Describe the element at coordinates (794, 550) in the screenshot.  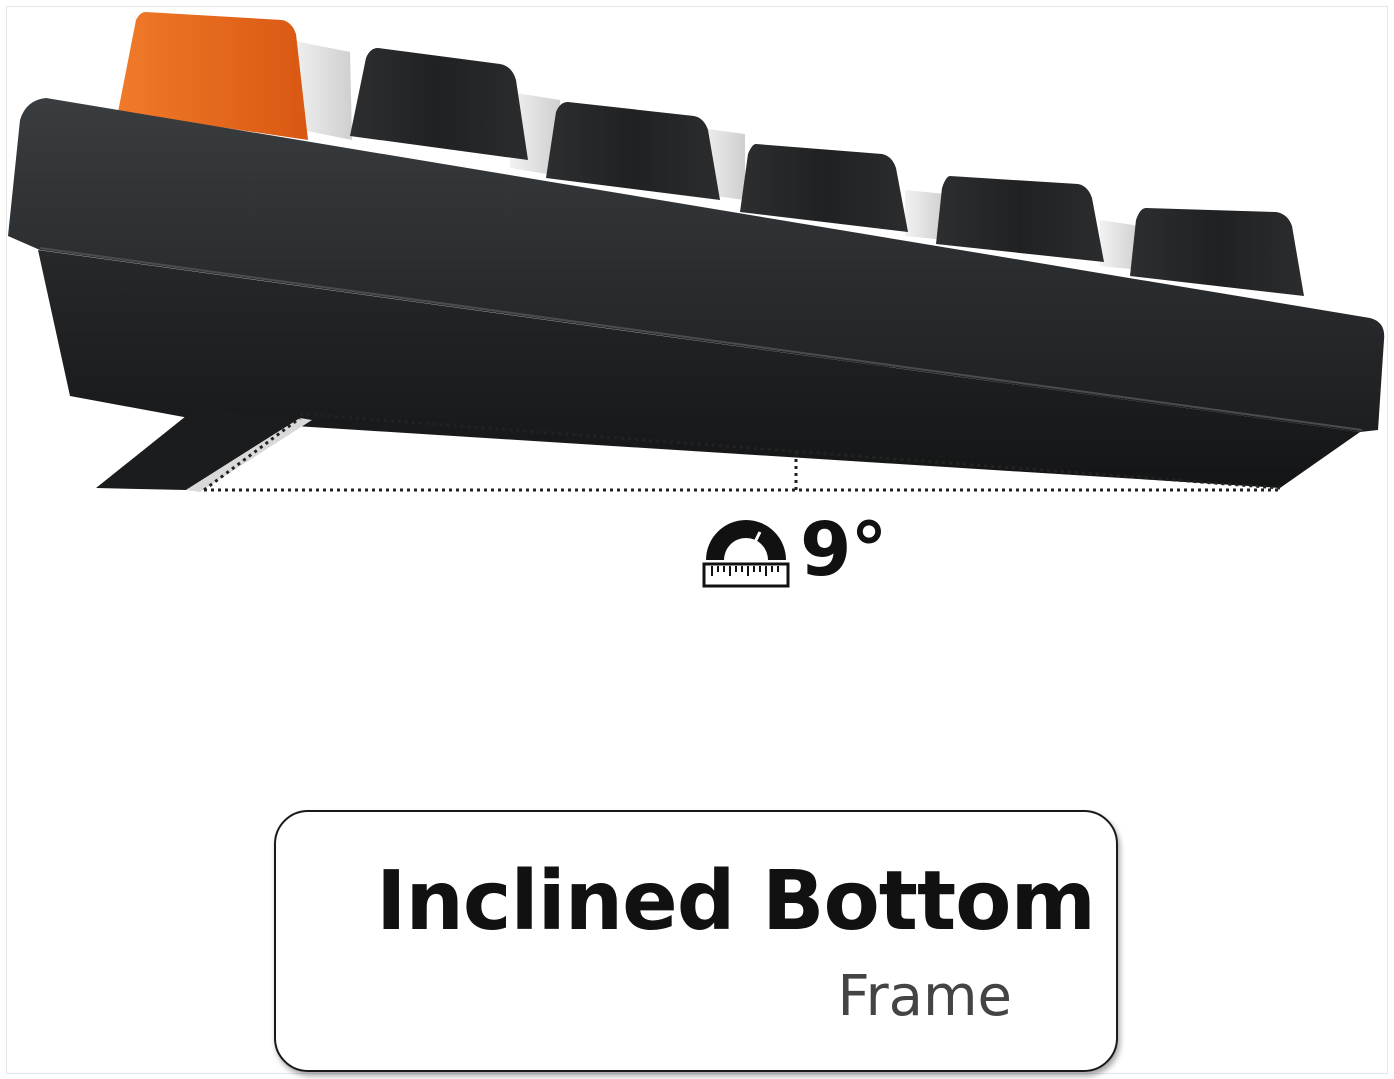
I see `angle-indicator: 9°` at that location.